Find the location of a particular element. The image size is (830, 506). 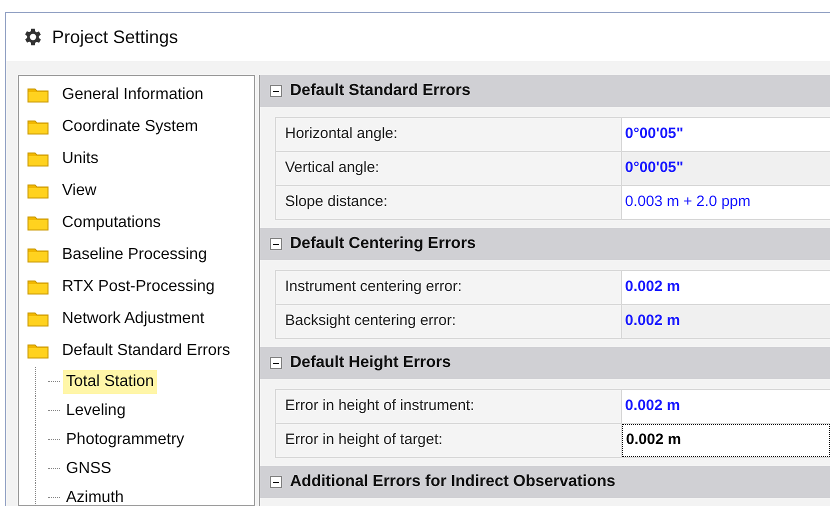

sidebar-item: Total Station is located at coordinates (110, 382).